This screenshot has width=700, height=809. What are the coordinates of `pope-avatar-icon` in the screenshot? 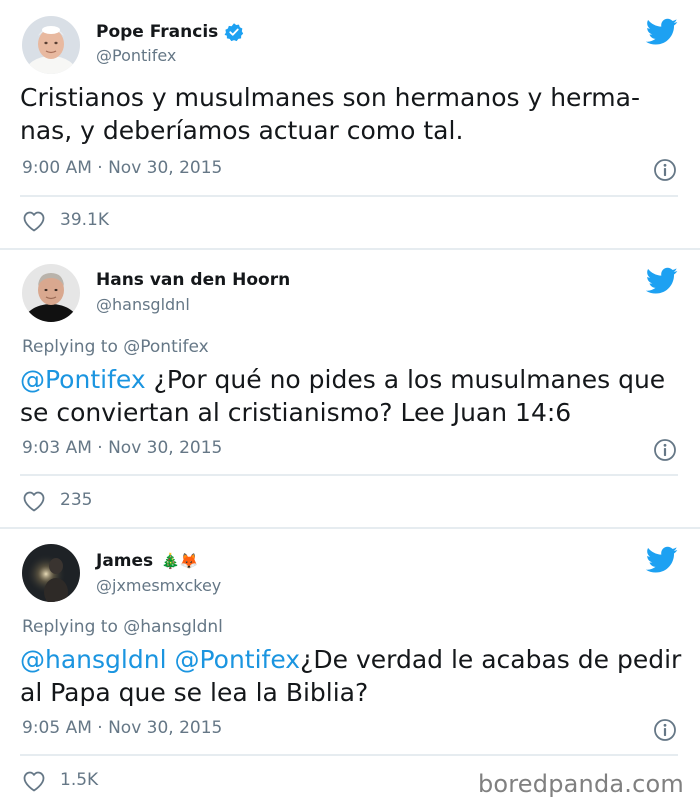 It's located at (51, 45).